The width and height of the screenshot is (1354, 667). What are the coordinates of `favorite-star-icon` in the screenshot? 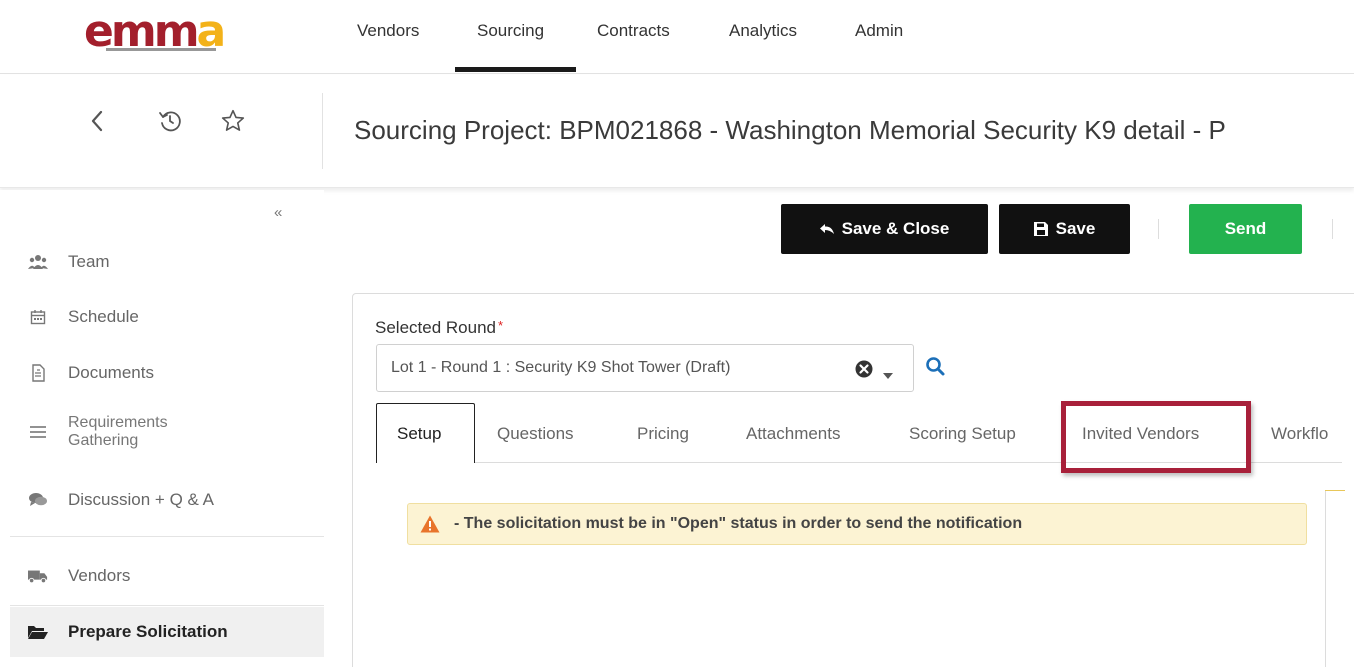 It's located at (233, 121).